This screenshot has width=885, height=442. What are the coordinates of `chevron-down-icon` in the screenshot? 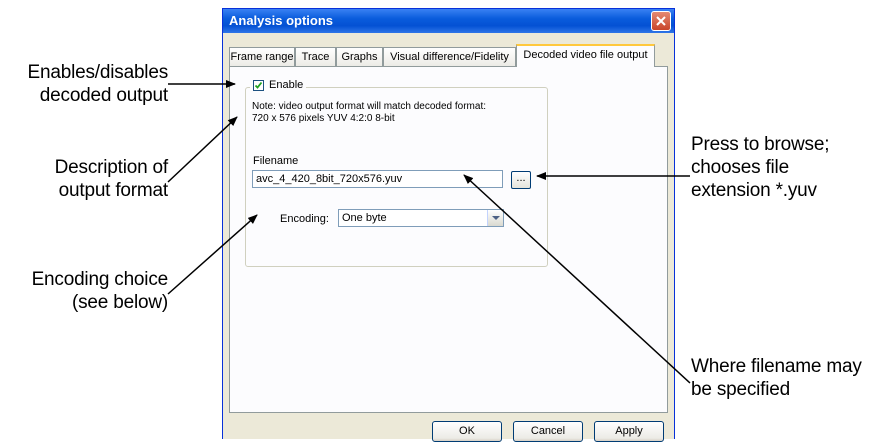 It's located at (496, 218).